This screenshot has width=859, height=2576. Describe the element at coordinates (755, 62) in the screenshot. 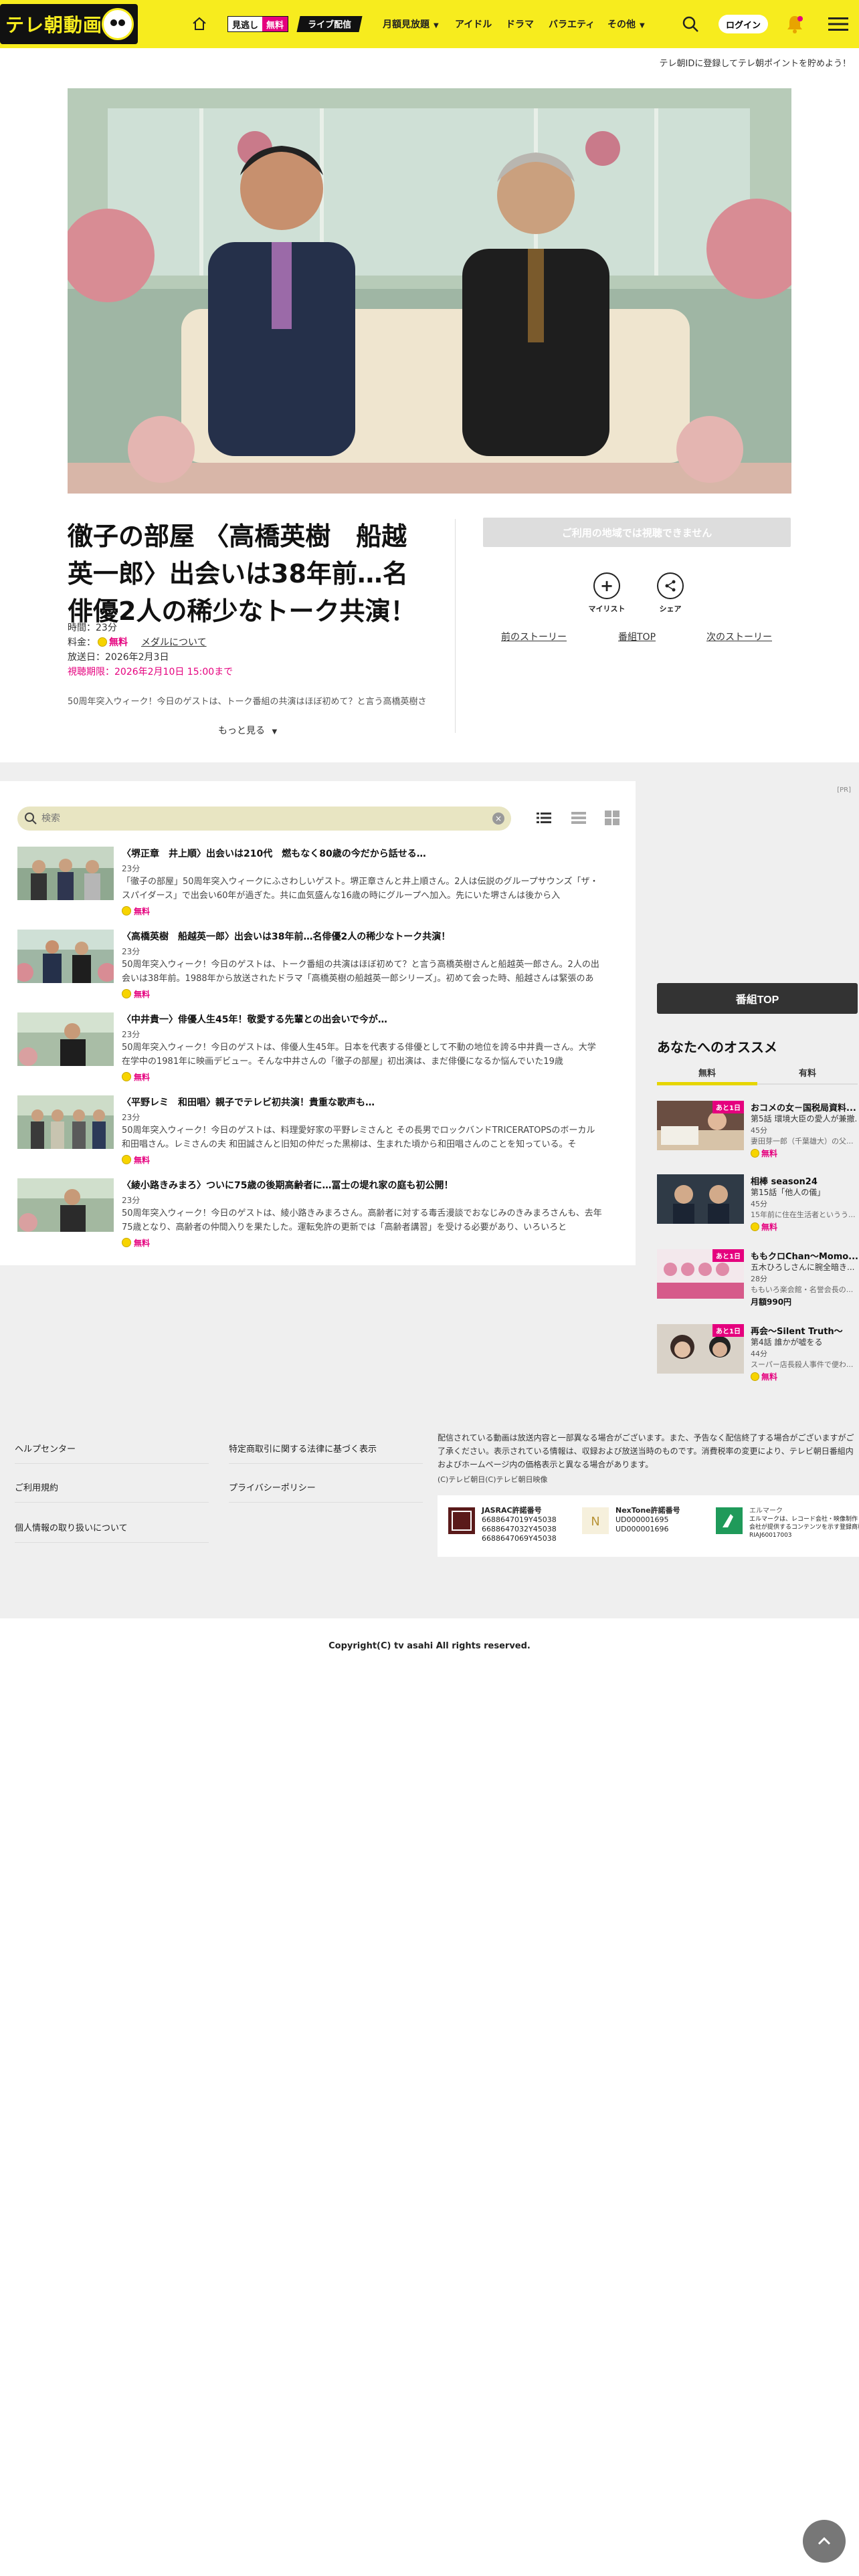

I see `promo-banner-text: テレ朝IDに登録してテレ朝ポイントを貯めよう！` at that location.